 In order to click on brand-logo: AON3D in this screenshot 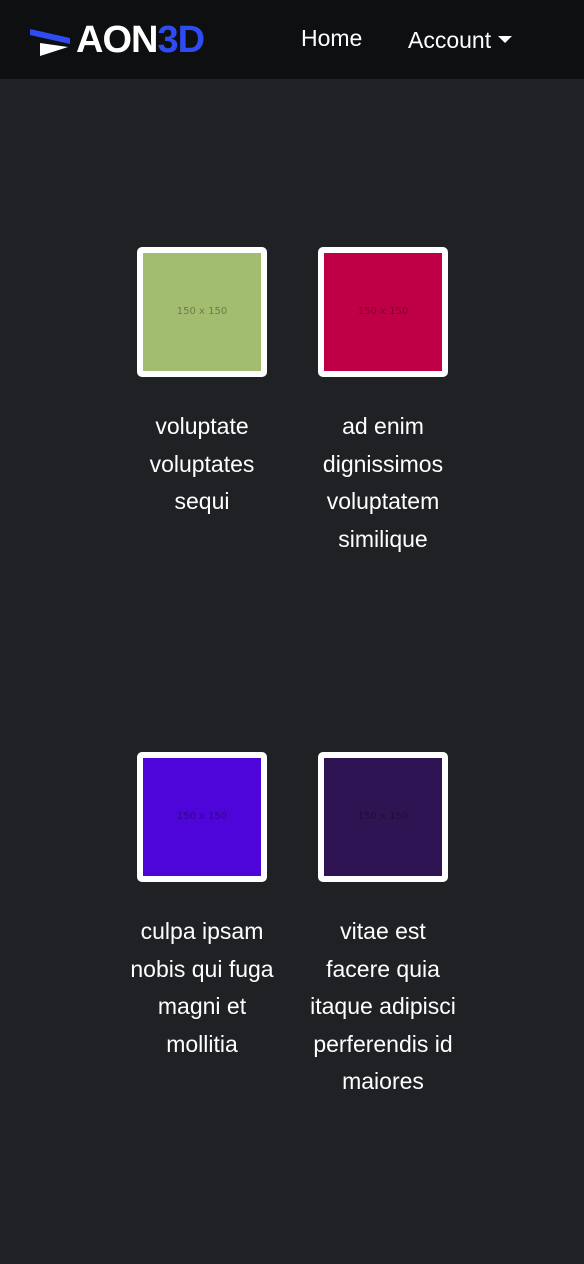, I will do `click(117, 40)`.